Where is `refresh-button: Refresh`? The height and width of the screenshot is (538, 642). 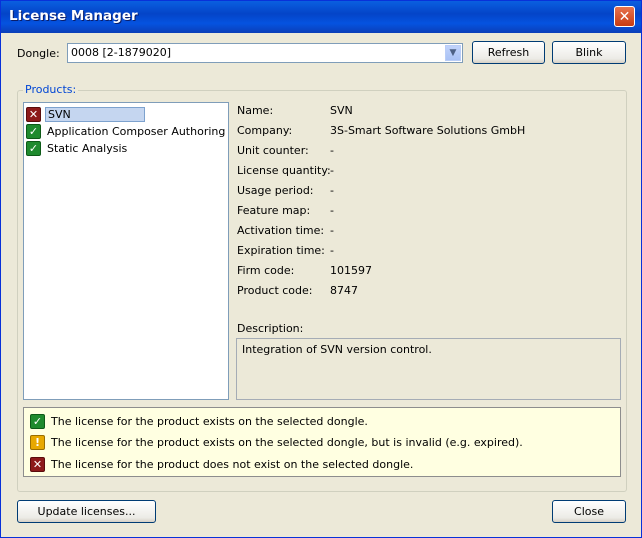
refresh-button: Refresh is located at coordinates (508, 52).